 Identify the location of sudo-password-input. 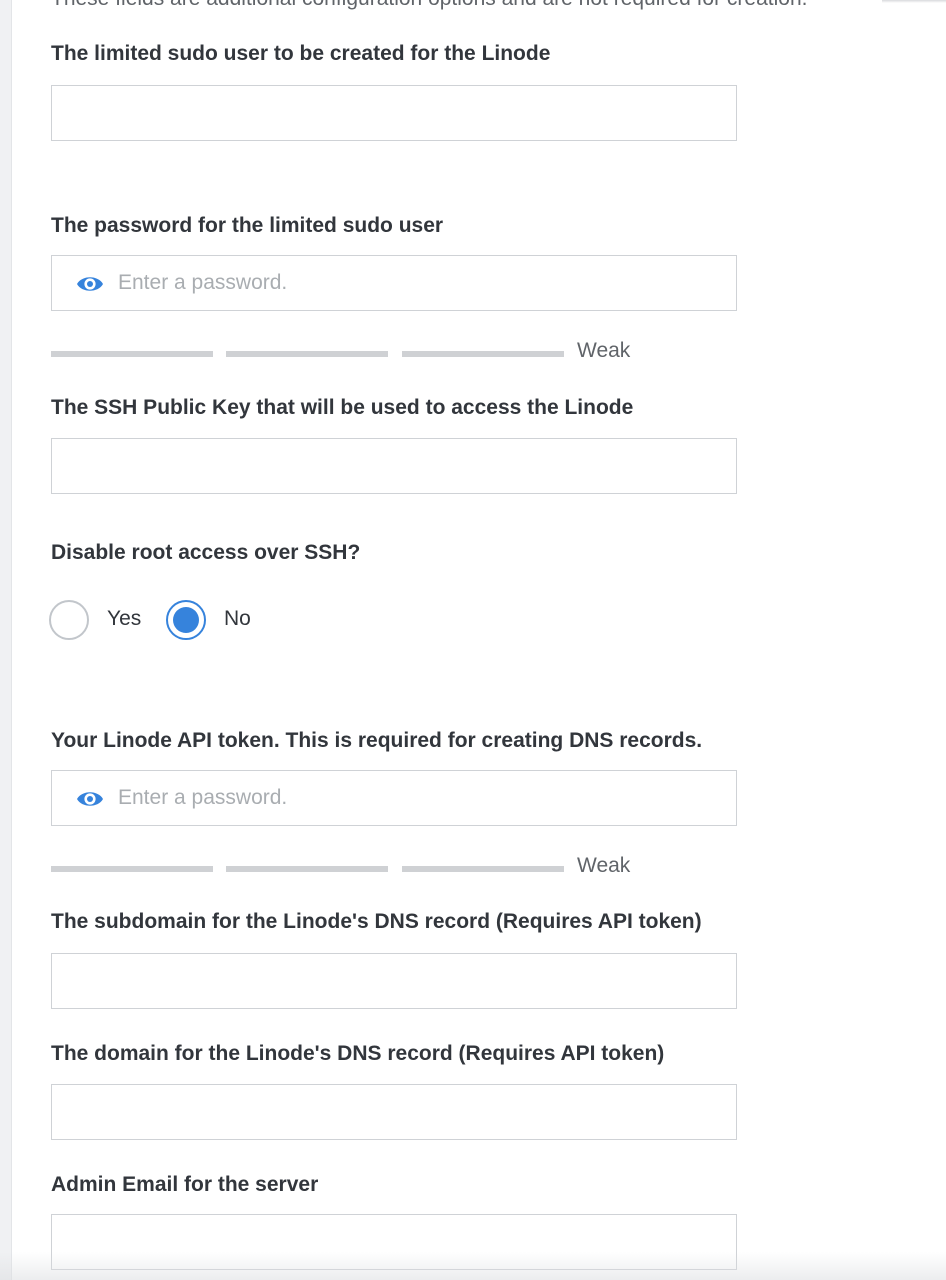
(394, 283).